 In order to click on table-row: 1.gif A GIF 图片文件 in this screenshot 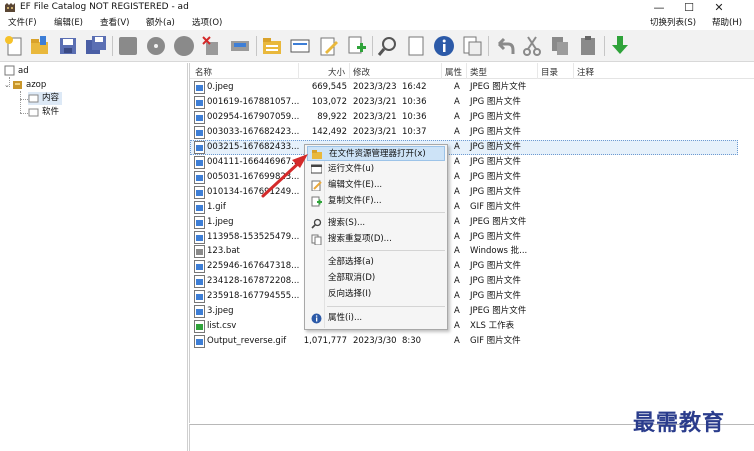, I will do `click(472, 207)`.